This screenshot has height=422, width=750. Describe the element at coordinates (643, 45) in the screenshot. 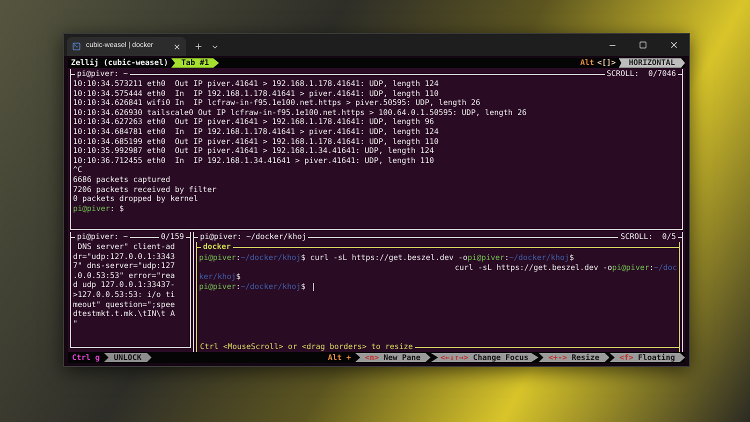

I see `maximize-icon` at that location.